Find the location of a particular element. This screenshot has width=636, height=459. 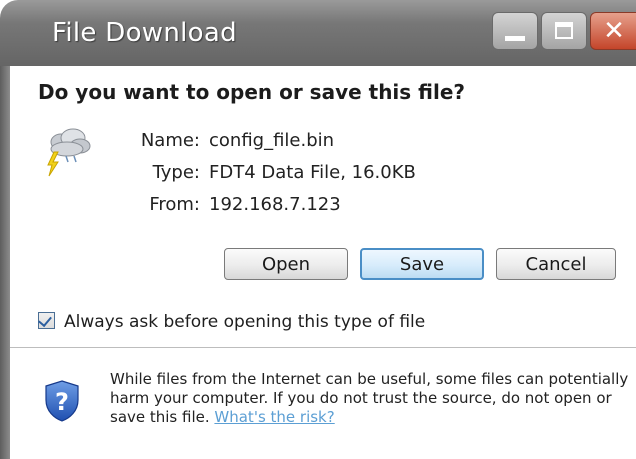

cancel-button: Cancel is located at coordinates (556, 264).